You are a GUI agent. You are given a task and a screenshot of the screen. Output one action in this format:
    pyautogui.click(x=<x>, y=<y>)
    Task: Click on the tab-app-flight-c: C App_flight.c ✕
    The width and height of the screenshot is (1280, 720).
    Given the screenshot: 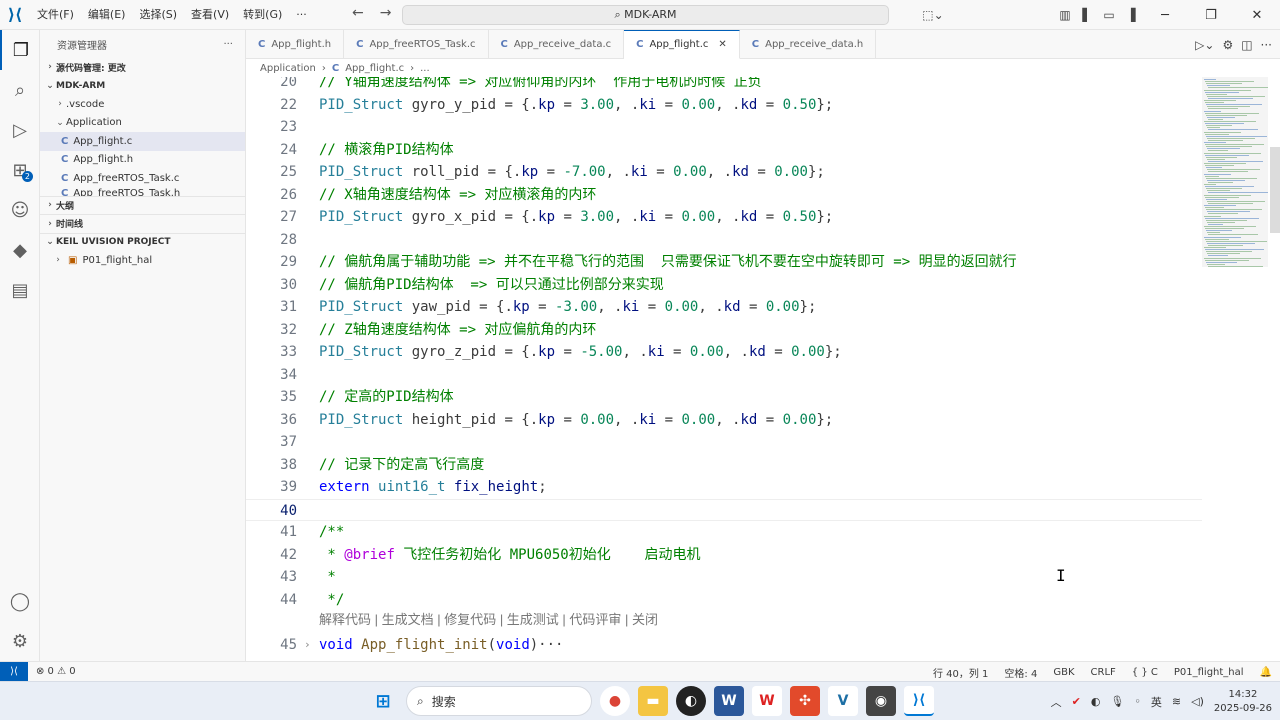 What is the action you would take?
    pyautogui.click(x=682, y=44)
    